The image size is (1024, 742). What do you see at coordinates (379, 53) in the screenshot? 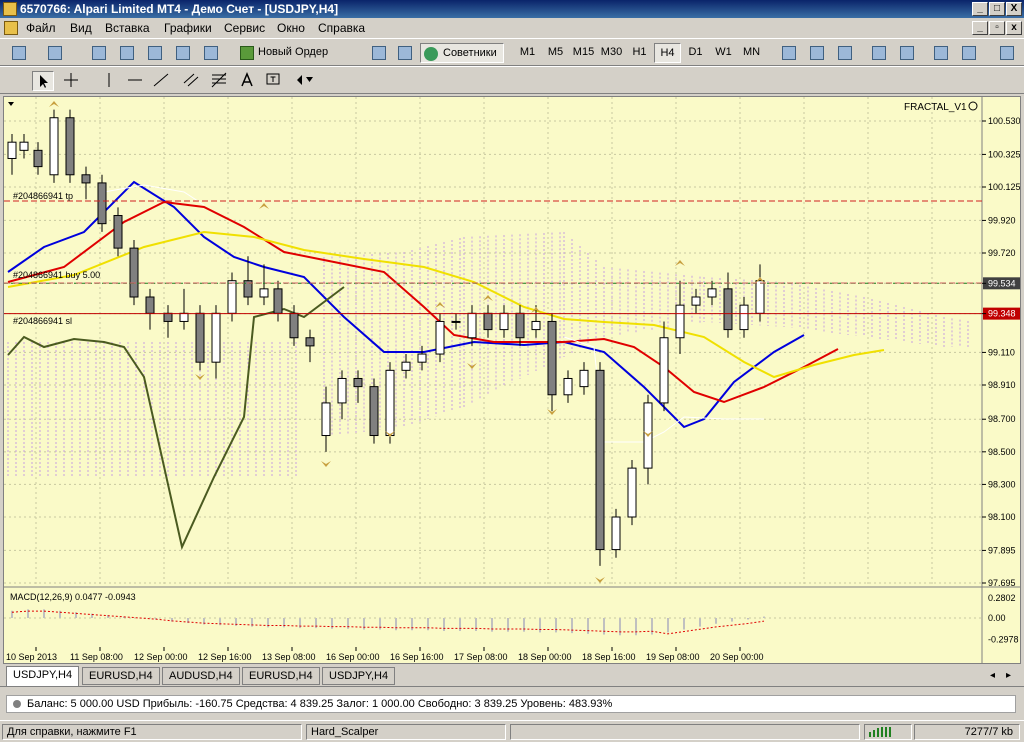
I see `metaeditor-icon` at bounding box center [379, 53].